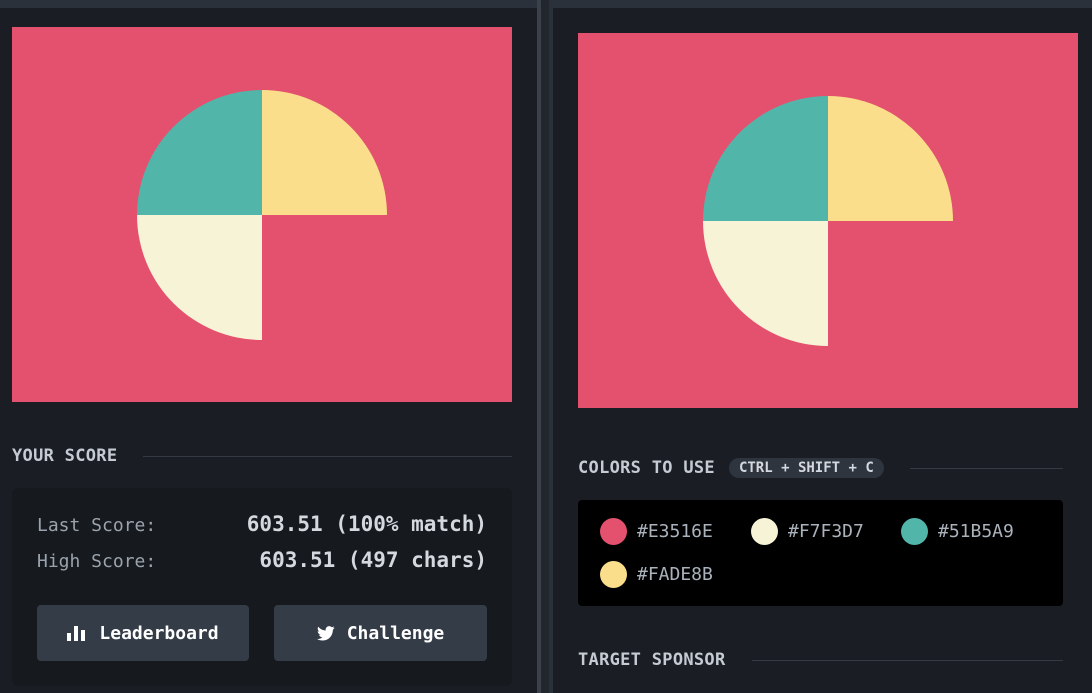 This screenshot has width=1092, height=693. Describe the element at coordinates (646, 468) in the screenshot. I see `colors-title: COLORS TO USE` at that location.